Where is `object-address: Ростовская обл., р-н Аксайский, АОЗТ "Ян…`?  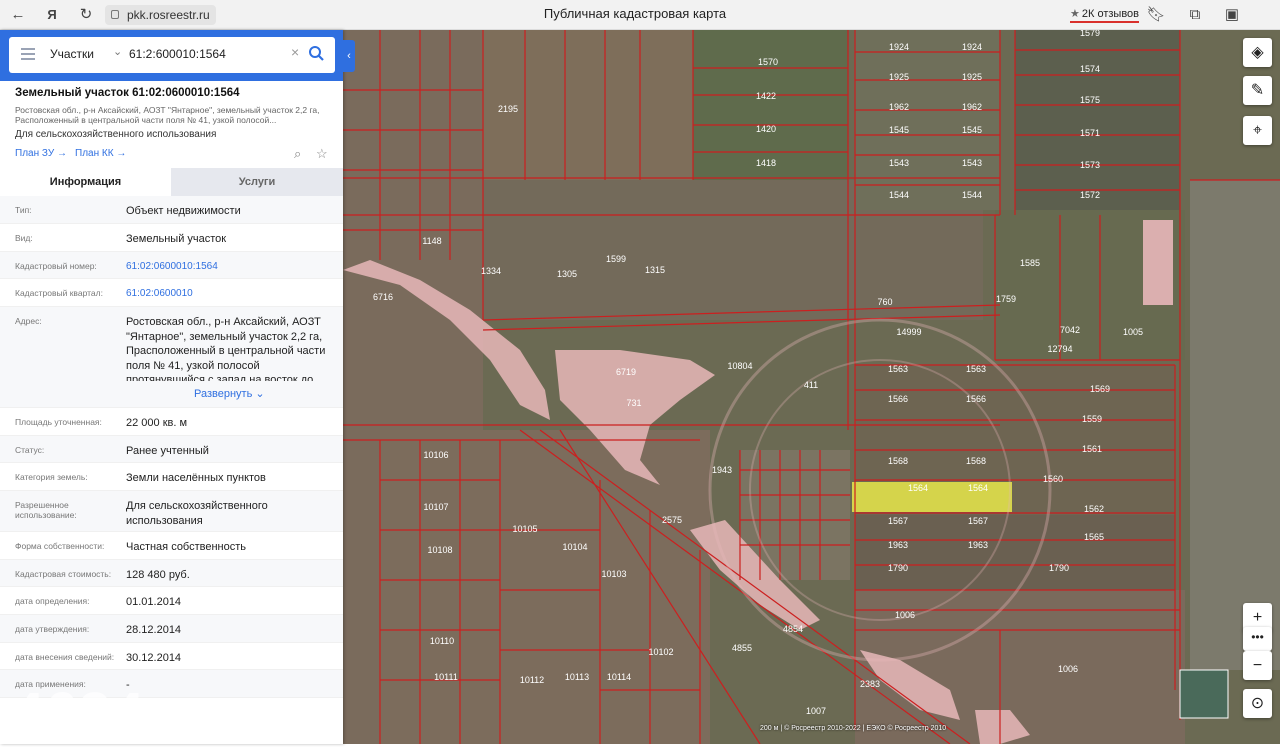 object-address: Ростовская обл., р-н Аксайский, АОЗТ "Ян… is located at coordinates (167, 115).